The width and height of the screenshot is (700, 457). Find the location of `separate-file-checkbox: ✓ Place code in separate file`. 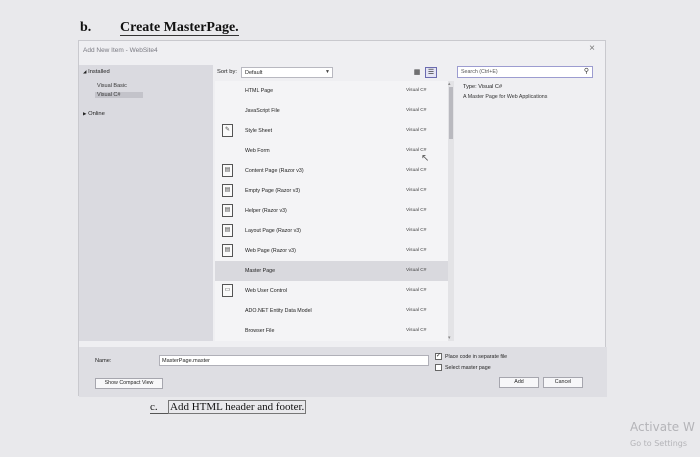

separate-file-checkbox: ✓ Place code in separate file is located at coordinates (471, 356).